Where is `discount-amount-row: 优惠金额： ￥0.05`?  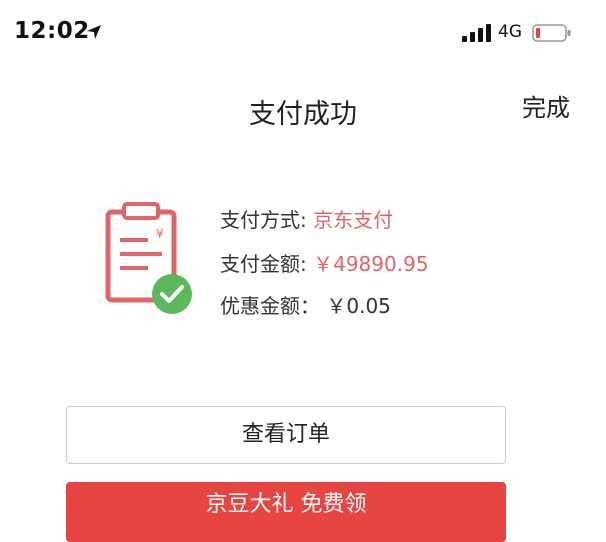 discount-amount-row: 优惠金额： ￥0.05 is located at coordinates (305, 304).